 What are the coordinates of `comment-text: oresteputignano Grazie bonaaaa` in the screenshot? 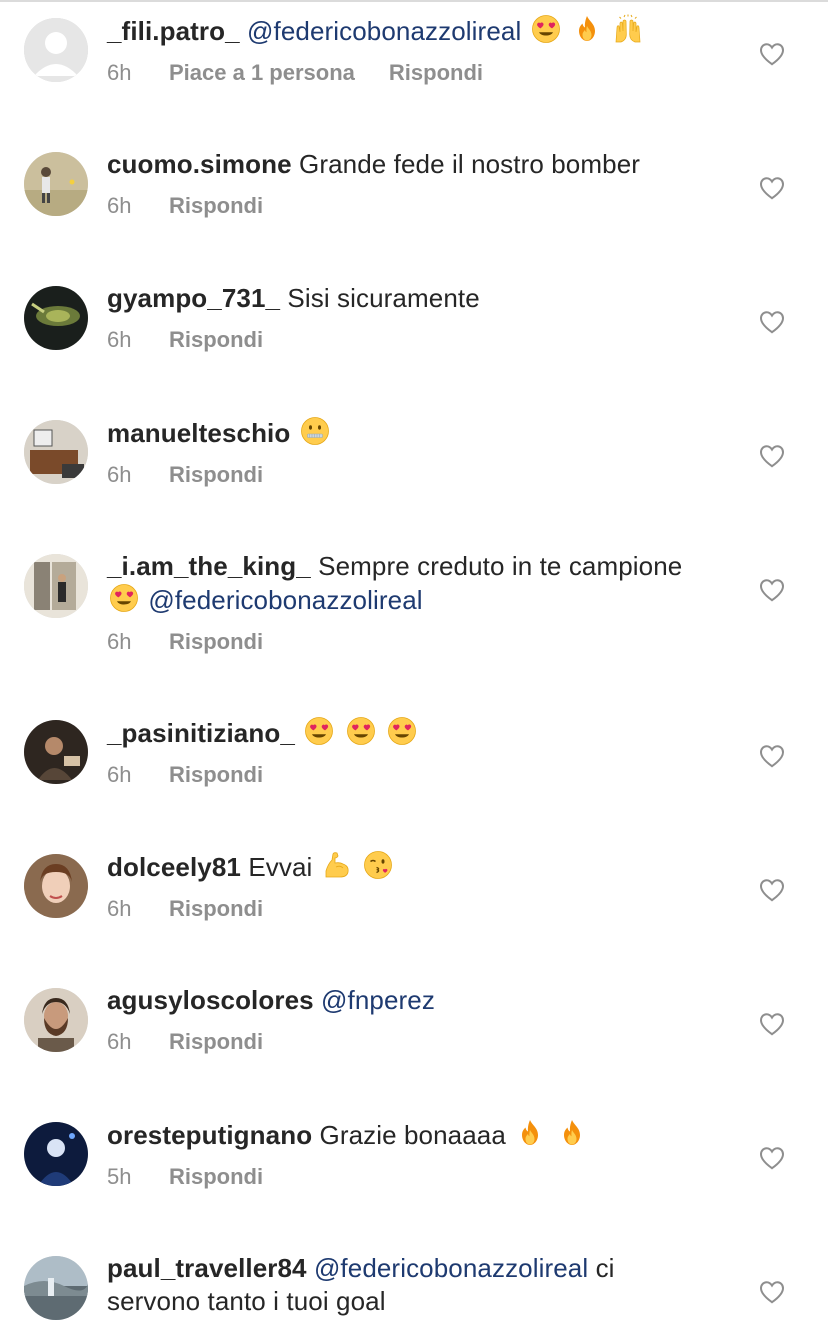 It's located at (407, 1135).